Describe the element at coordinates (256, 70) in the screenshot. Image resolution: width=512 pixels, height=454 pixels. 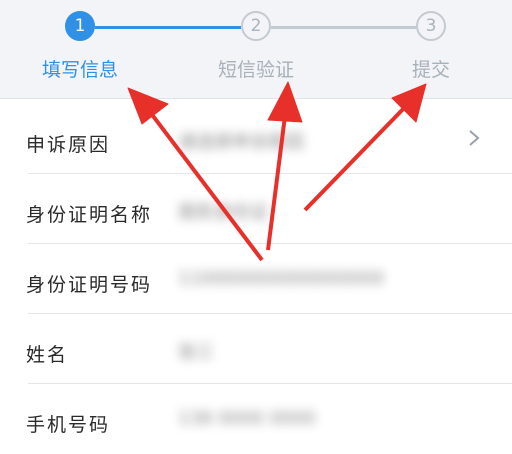
I see `step-2-label: 短信验证` at that location.